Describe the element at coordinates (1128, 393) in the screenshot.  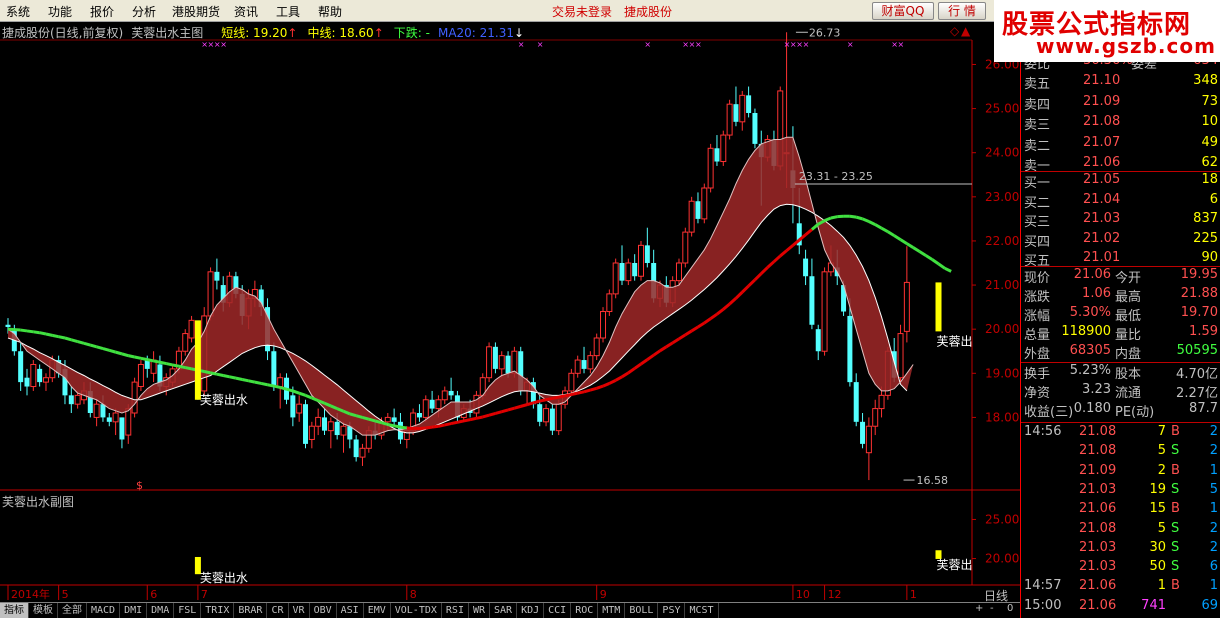
I see `fundamental-label: 流通` at that location.